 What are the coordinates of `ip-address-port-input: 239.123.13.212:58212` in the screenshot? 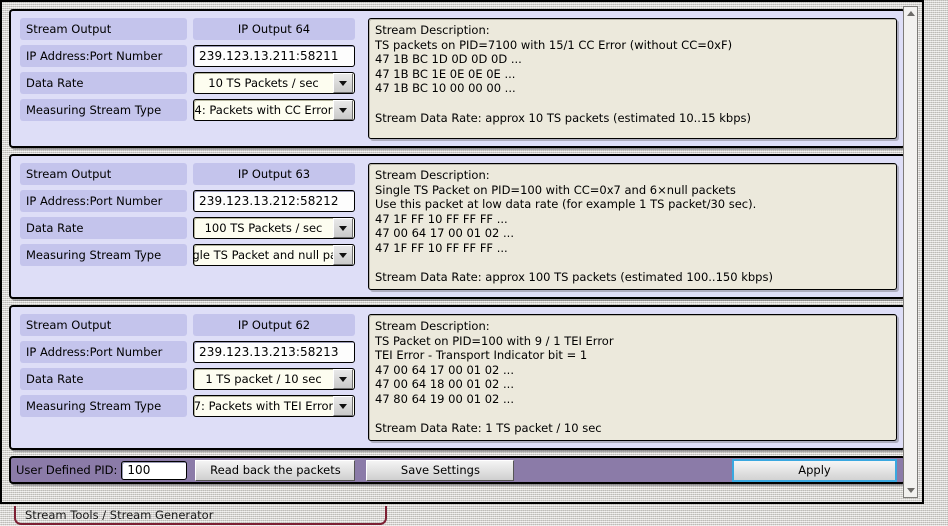 It's located at (274, 201).